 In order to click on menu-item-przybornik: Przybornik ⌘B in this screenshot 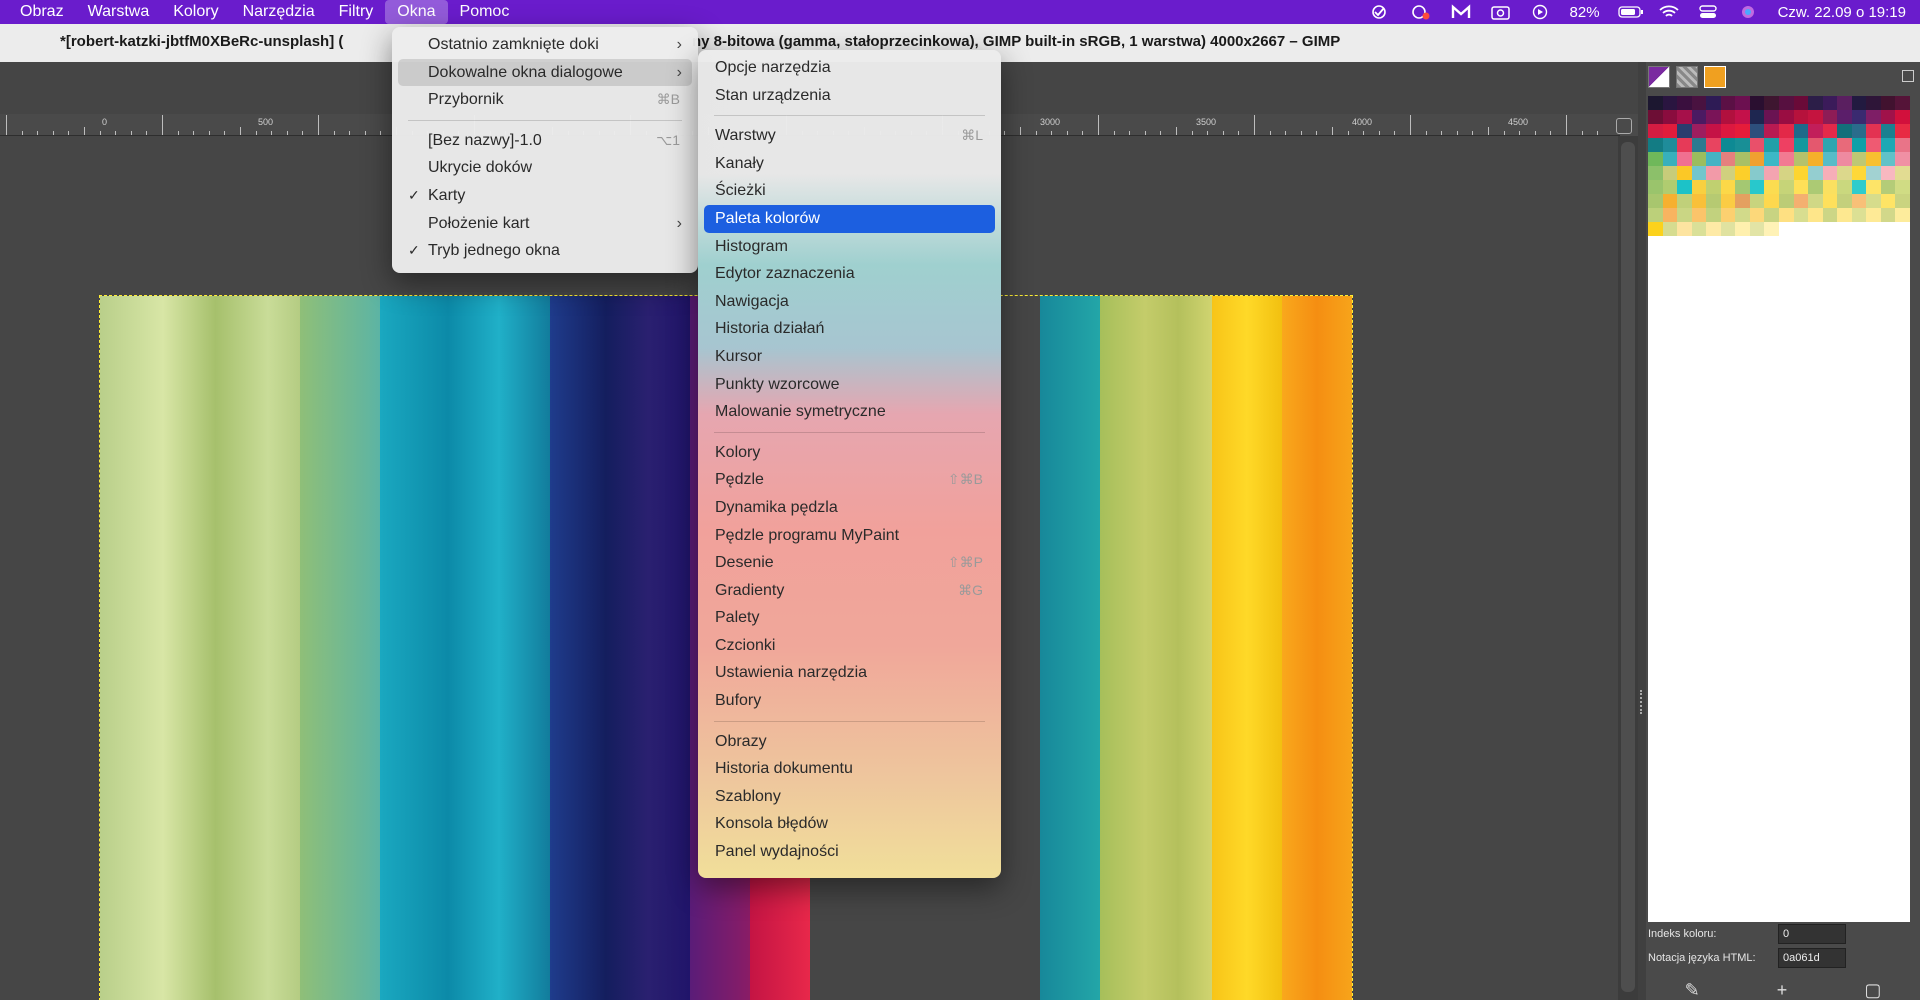, I will do `click(545, 100)`.